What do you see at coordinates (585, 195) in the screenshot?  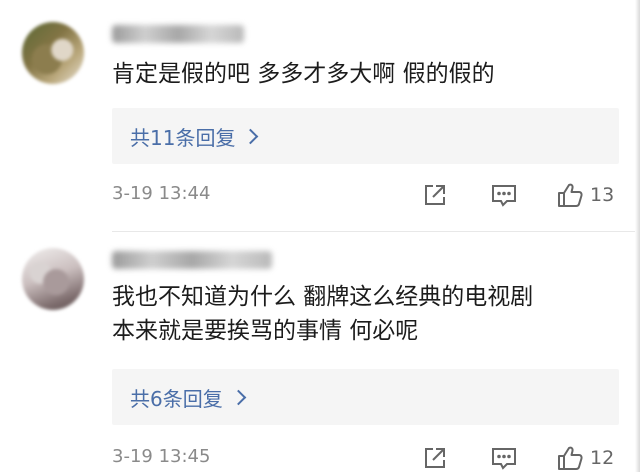 I see `like-button: 13` at bounding box center [585, 195].